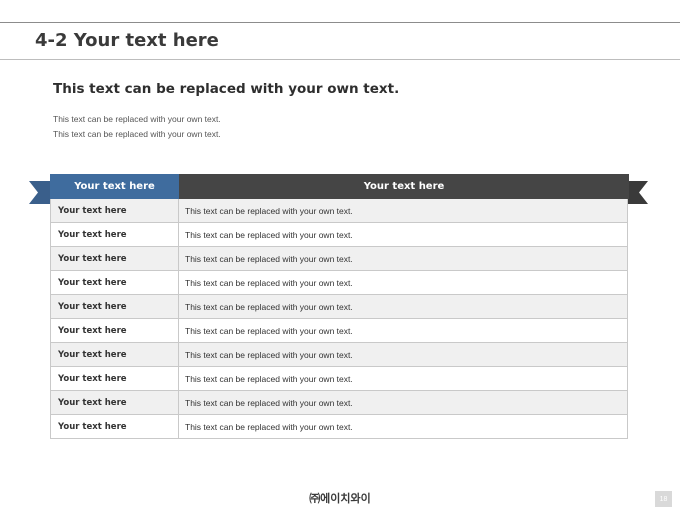 The width and height of the screenshot is (680, 510). I want to click on top-divider, so click(340, 22).